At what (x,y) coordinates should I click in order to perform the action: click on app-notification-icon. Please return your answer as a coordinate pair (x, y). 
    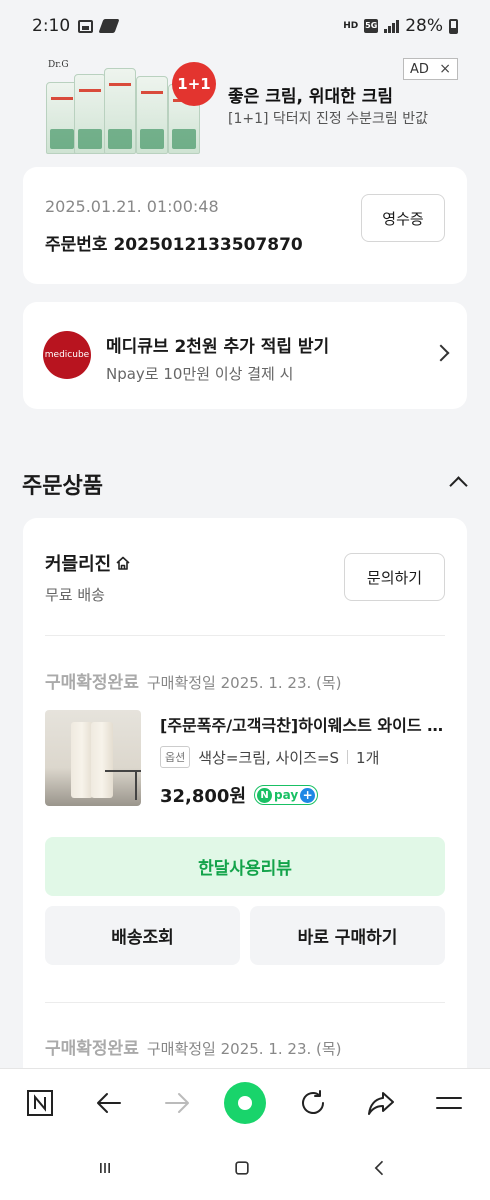
    Looking at the image, I should click on (109, 26).